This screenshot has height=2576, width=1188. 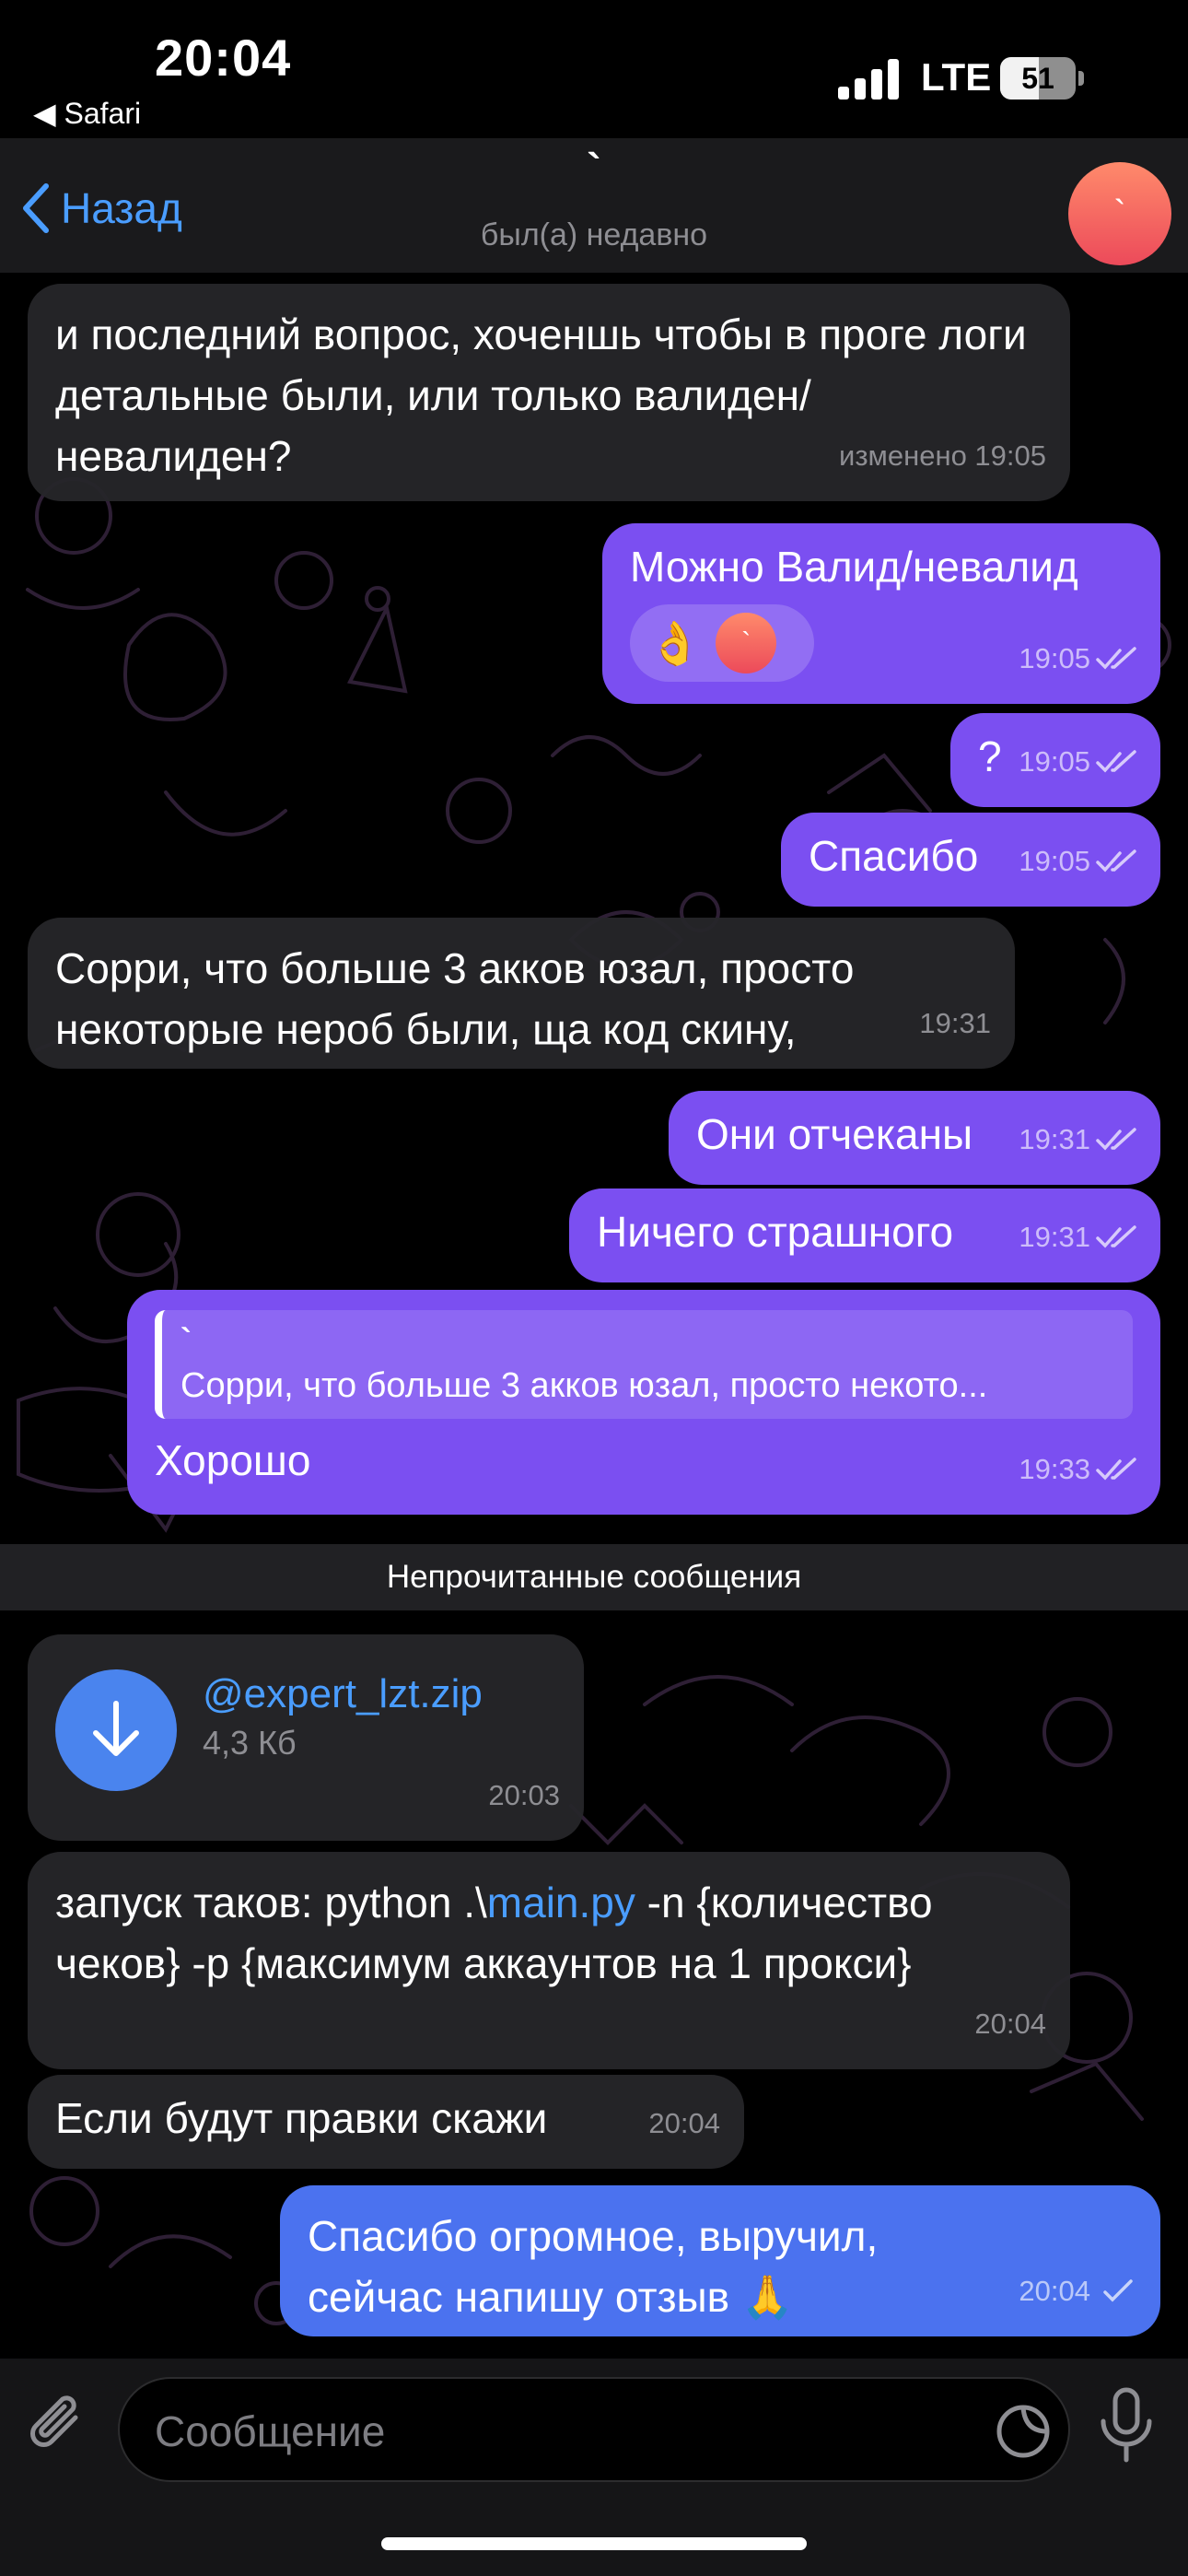 What do you see at coordinates (271, 1902) in the screenshot?
I see `message-text-before-link: запуск таков: python .\` at bounding box center [271, 1902].